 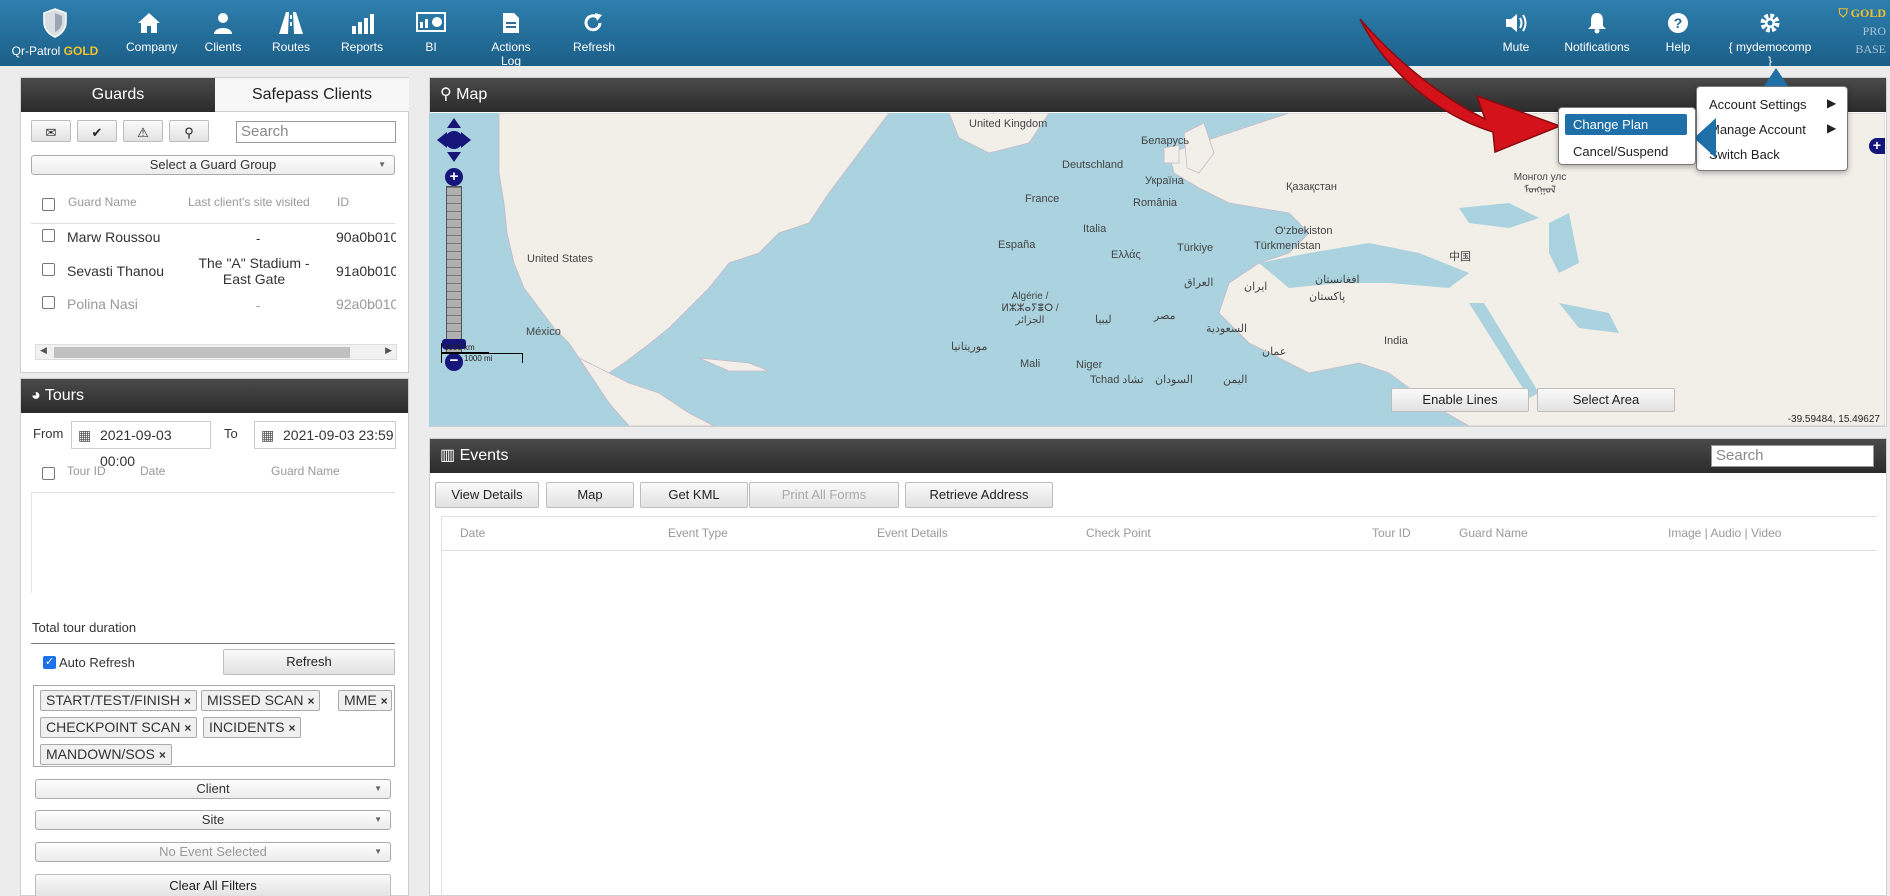 What do you see at coordinates (698, 533) in the screenshot?
I see `col-event-type: Event Type` at bounding box center [698, 533].